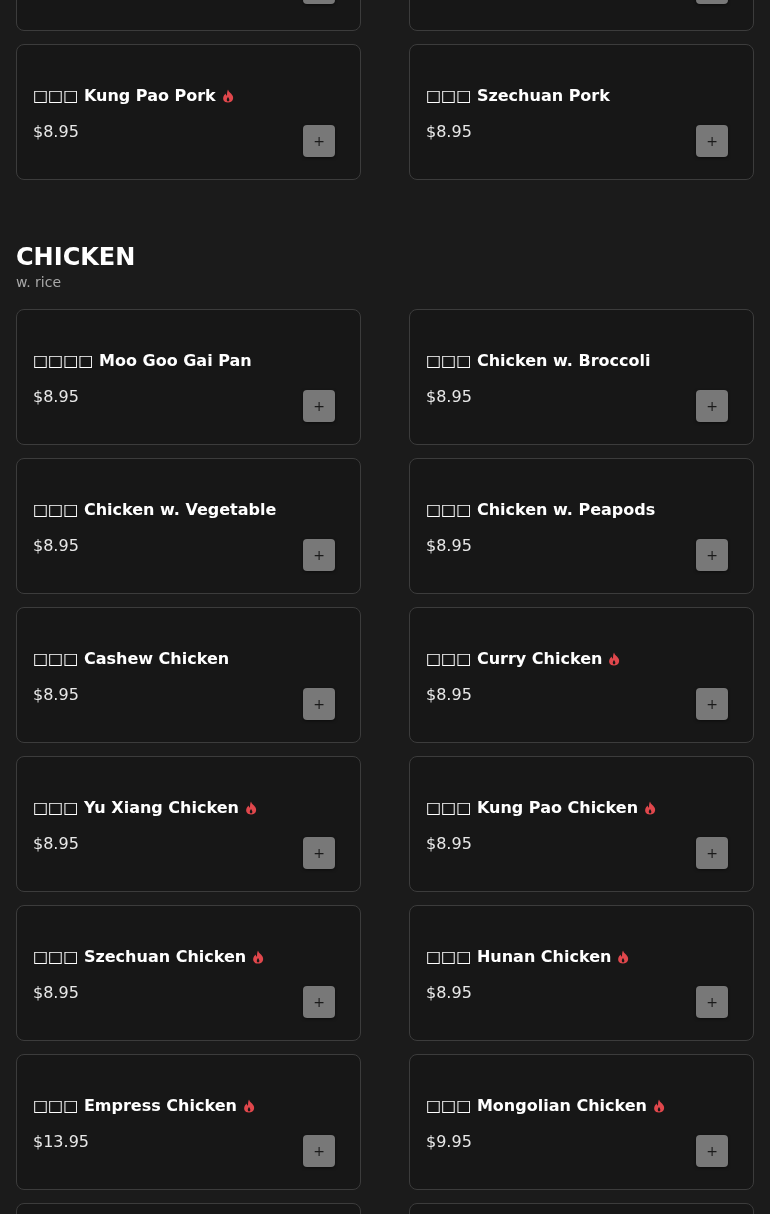 The height and width of the screenshot is (1214, 770). What do you see at coordinates (538, 361) in the screenshot?
I see `item-name: □□□ Chicken w. Broccoli` at bounding box center [538, 361].